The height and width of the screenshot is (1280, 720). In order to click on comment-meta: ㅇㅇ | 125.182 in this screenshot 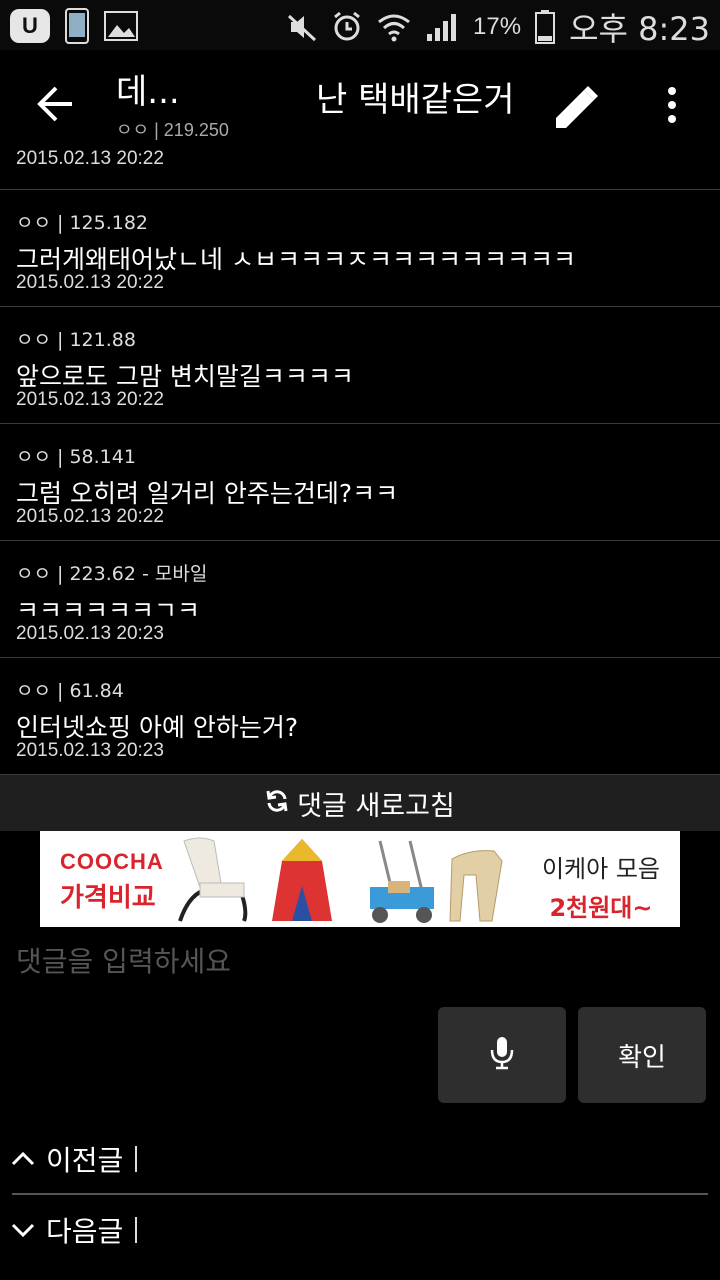, I will do `click(82, 223)`.